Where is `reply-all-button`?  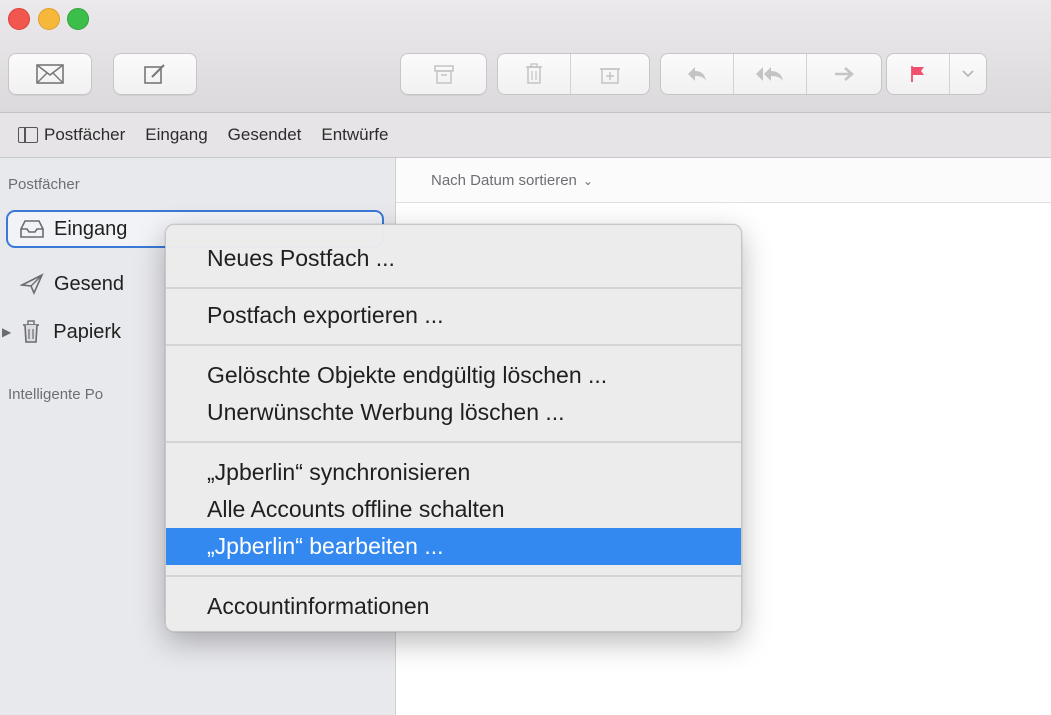 reply-all-button is located at coordinates (770, 74).